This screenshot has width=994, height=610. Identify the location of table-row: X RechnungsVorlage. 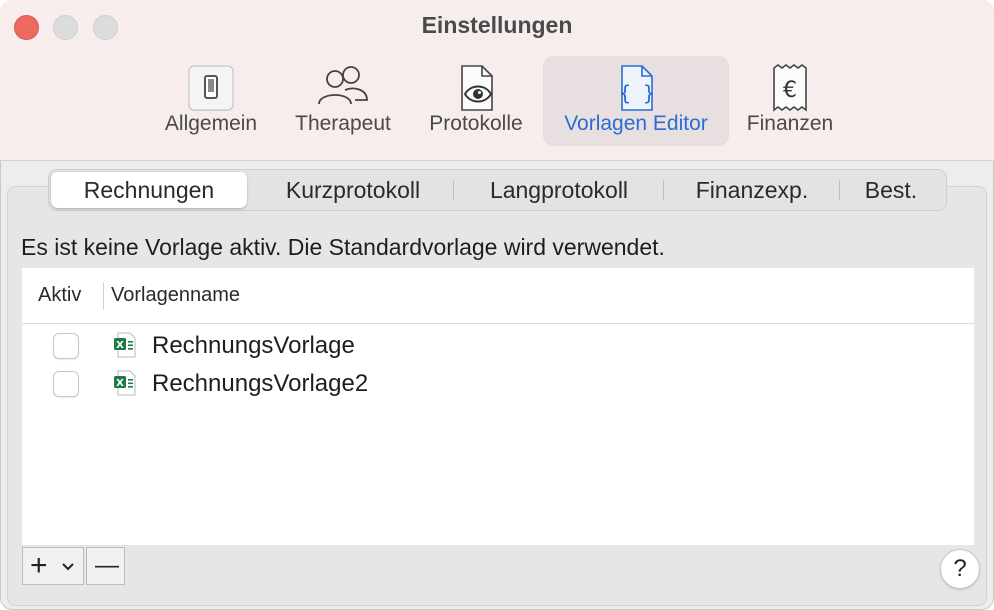
(498, 349).